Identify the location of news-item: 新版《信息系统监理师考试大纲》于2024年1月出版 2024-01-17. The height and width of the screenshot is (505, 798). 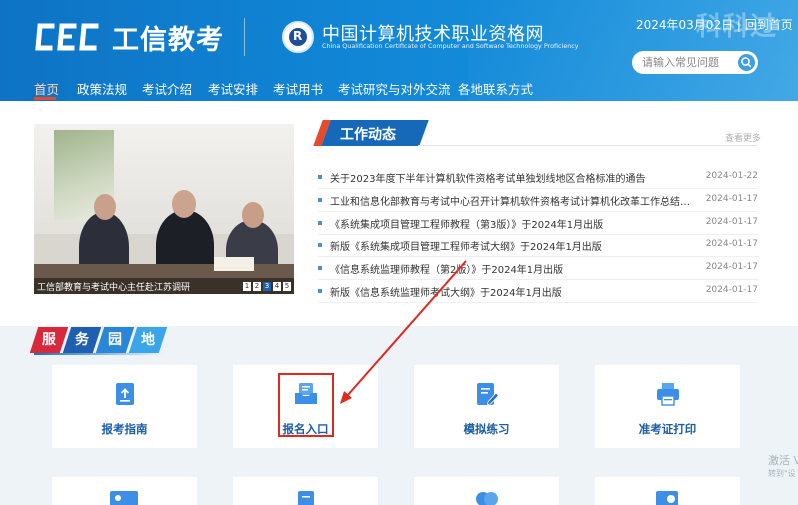
(538, 291).